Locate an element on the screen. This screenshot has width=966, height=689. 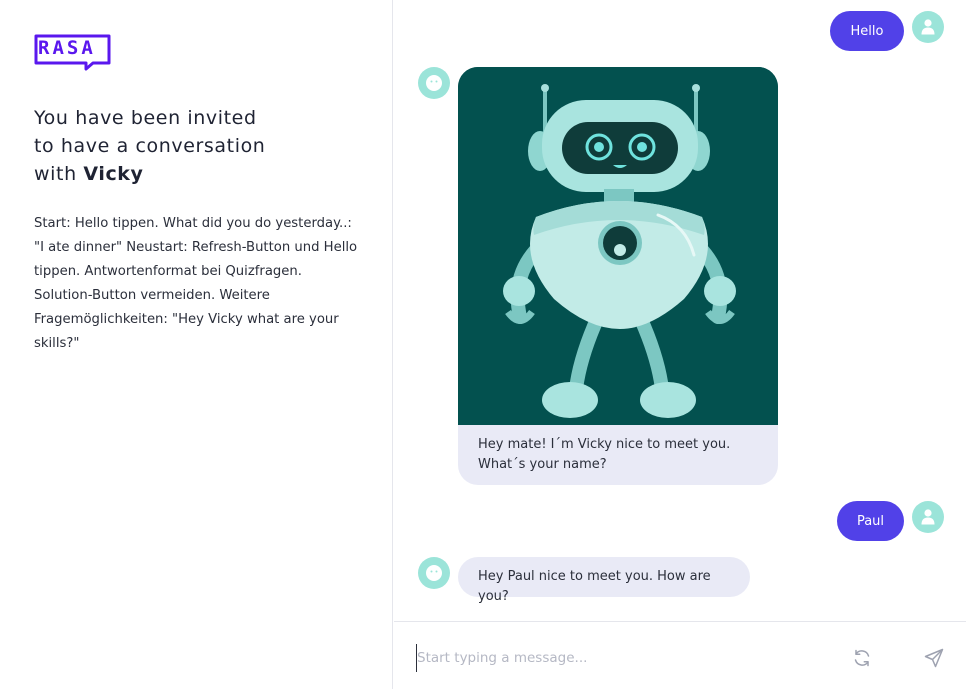
refresh-icon is located at coordinates (862, 658).